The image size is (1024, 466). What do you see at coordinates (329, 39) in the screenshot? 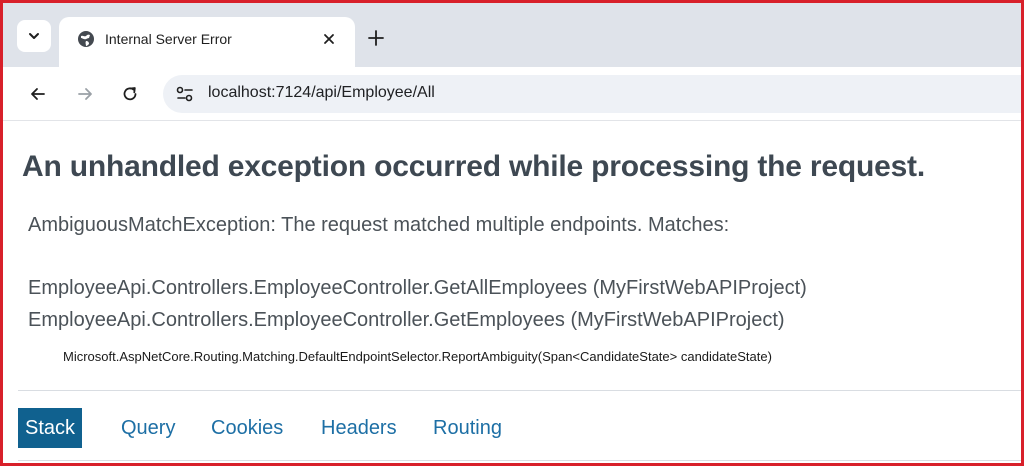
I see `close-icon` at bounding box center [329, 39].